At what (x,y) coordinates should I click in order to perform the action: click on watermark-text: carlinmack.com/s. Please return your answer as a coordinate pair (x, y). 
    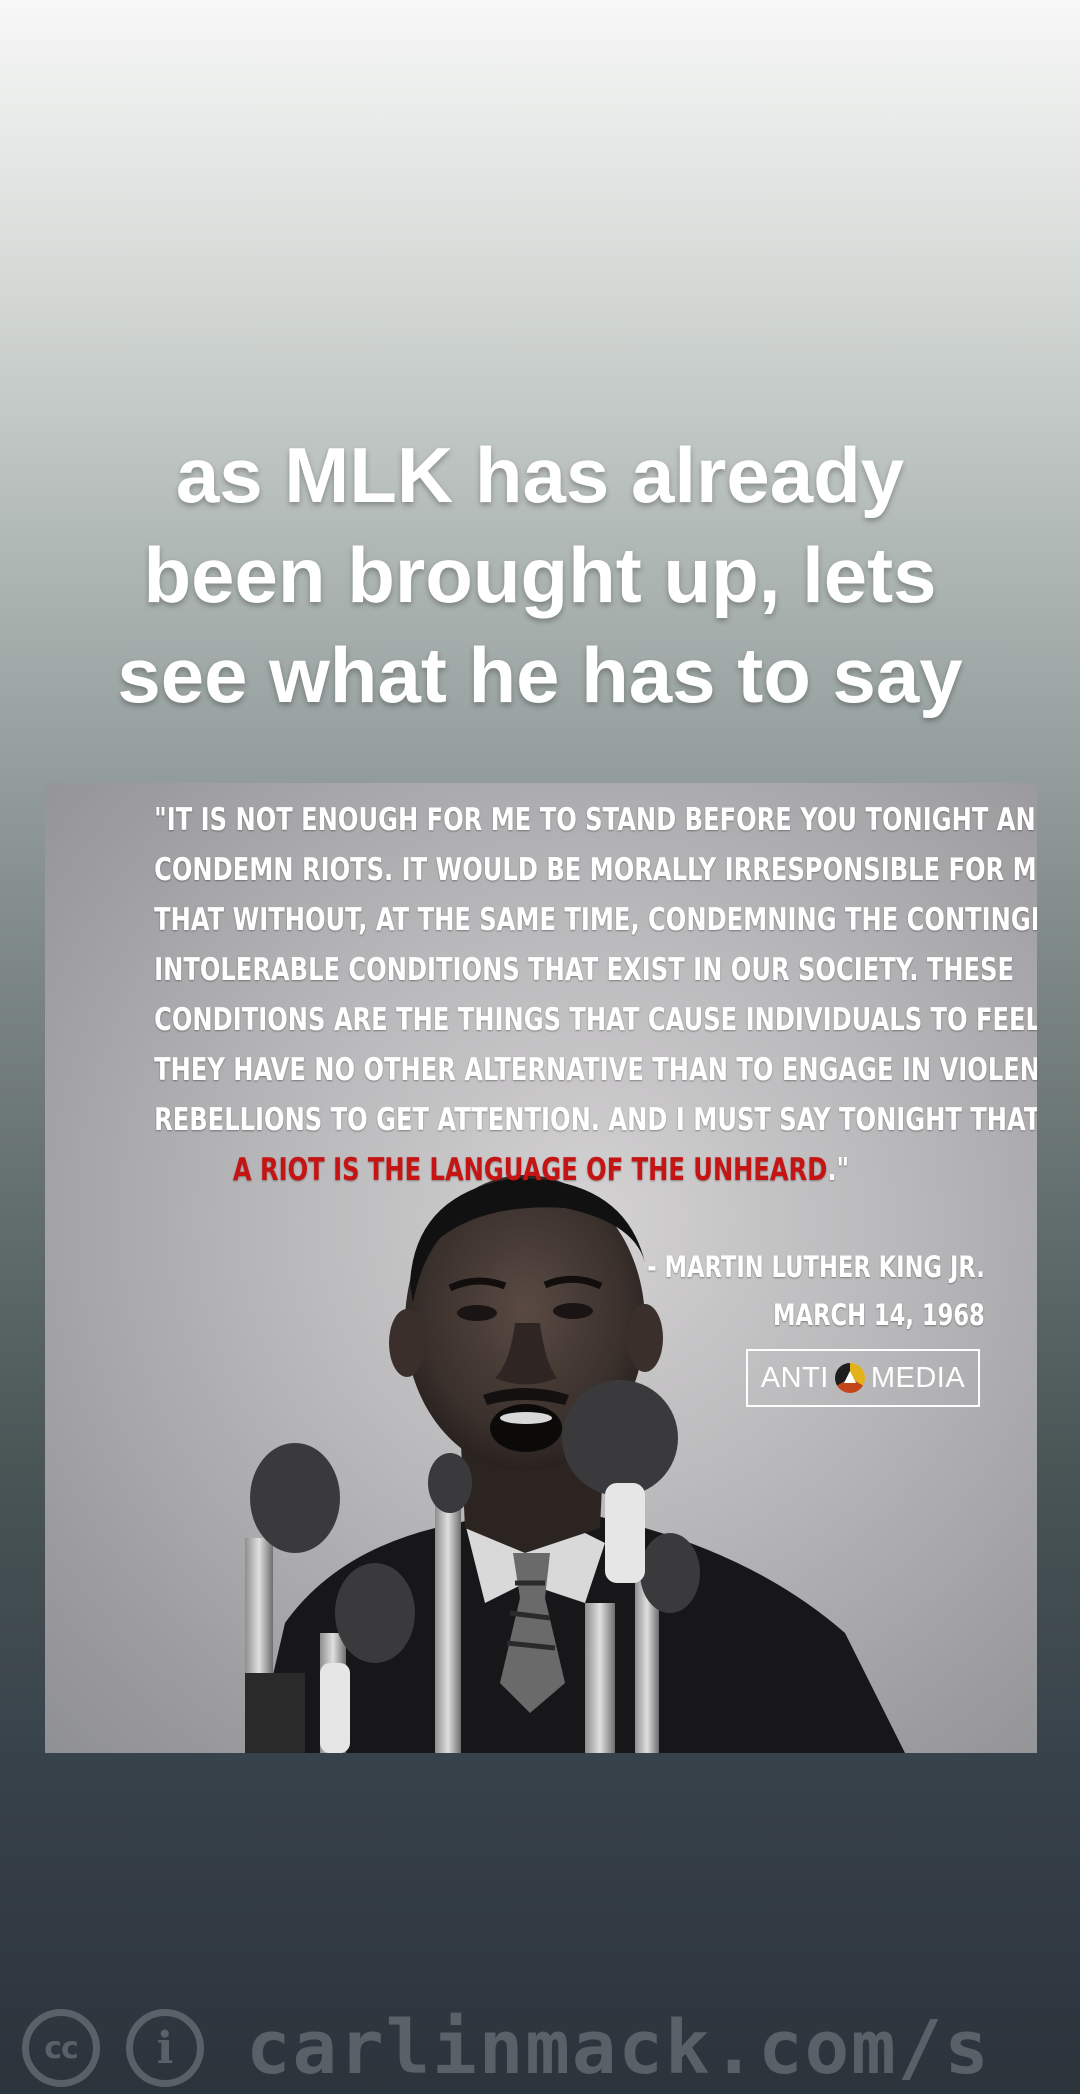
    Looking at the image, I should click on (618, 2048).